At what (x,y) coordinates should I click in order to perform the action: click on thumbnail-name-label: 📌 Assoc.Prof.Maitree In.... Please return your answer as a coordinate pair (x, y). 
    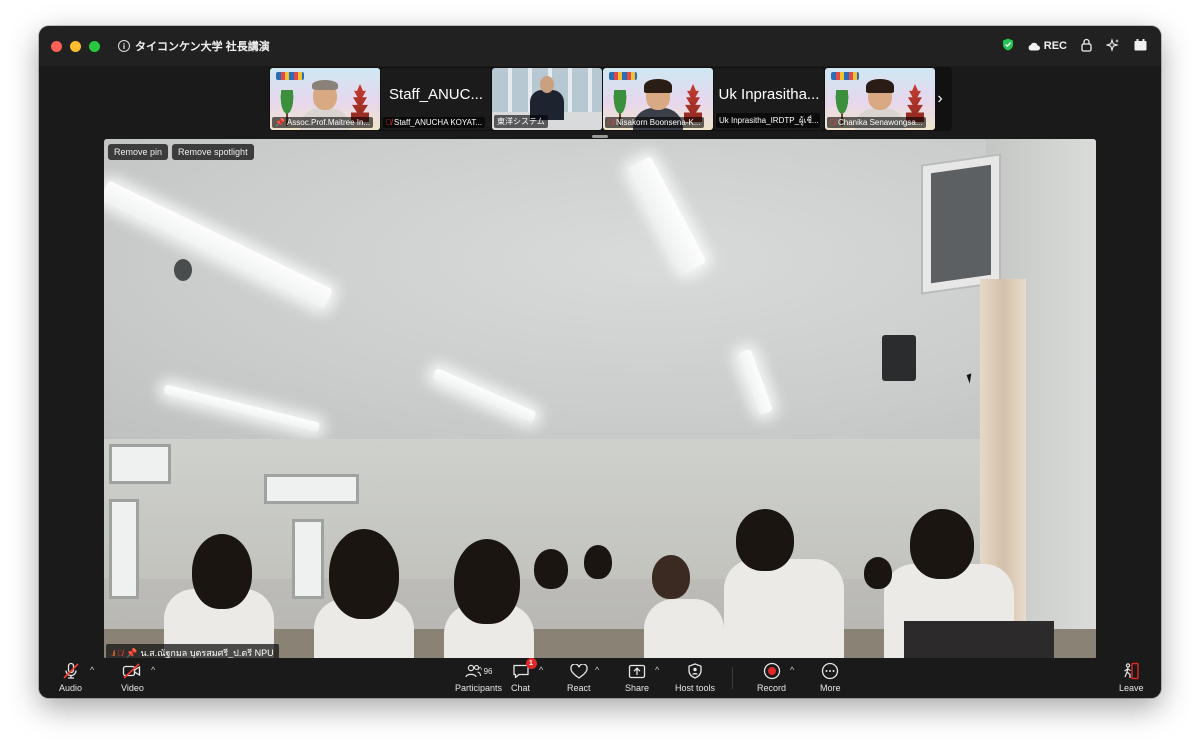
    Looking at the image, I should click on (323, 122).